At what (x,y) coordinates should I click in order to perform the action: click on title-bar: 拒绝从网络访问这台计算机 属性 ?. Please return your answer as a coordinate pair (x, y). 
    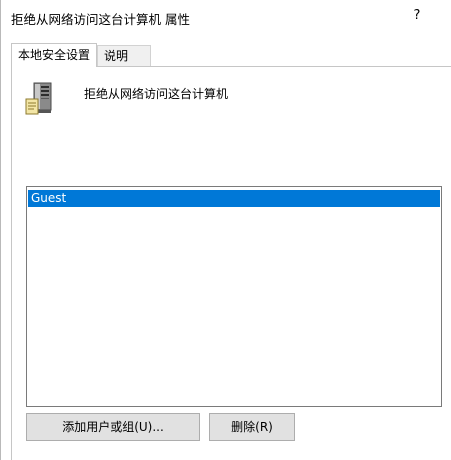
    Looking at the image, I should click on (226, 17).